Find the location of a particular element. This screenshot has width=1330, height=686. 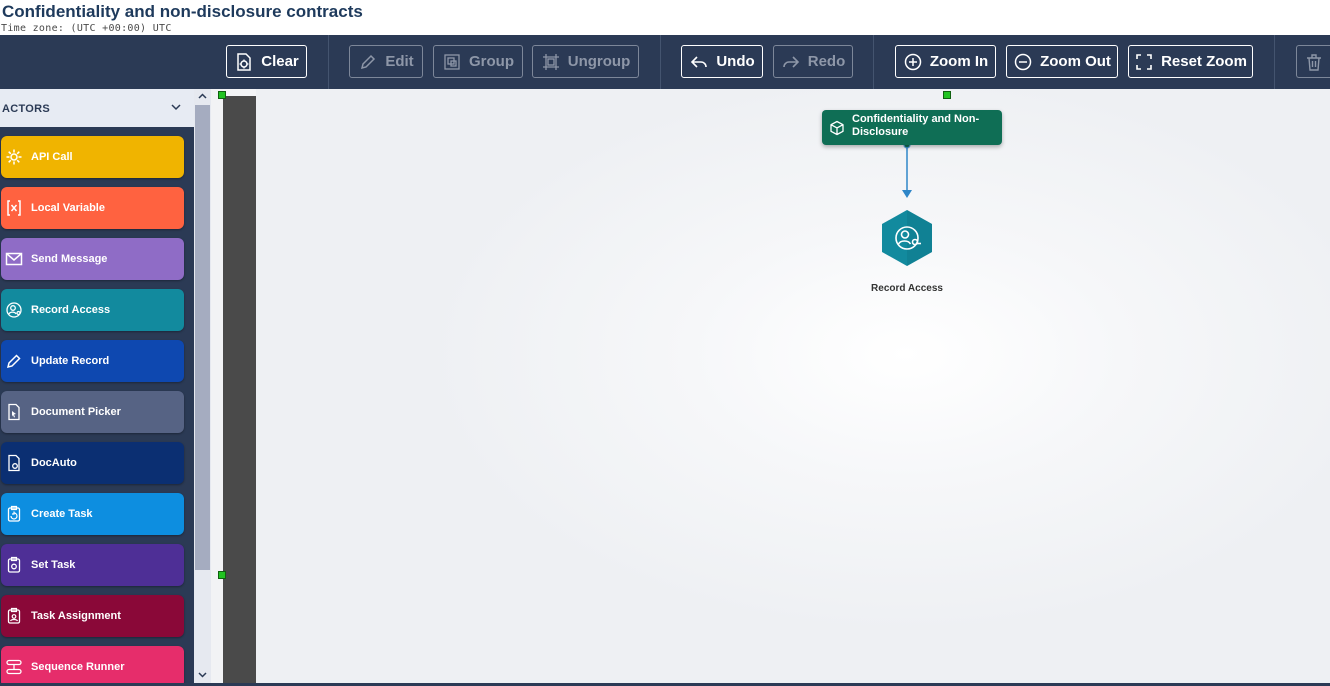

actor-docauto: DocAuto is located at coordinates (92, 463).